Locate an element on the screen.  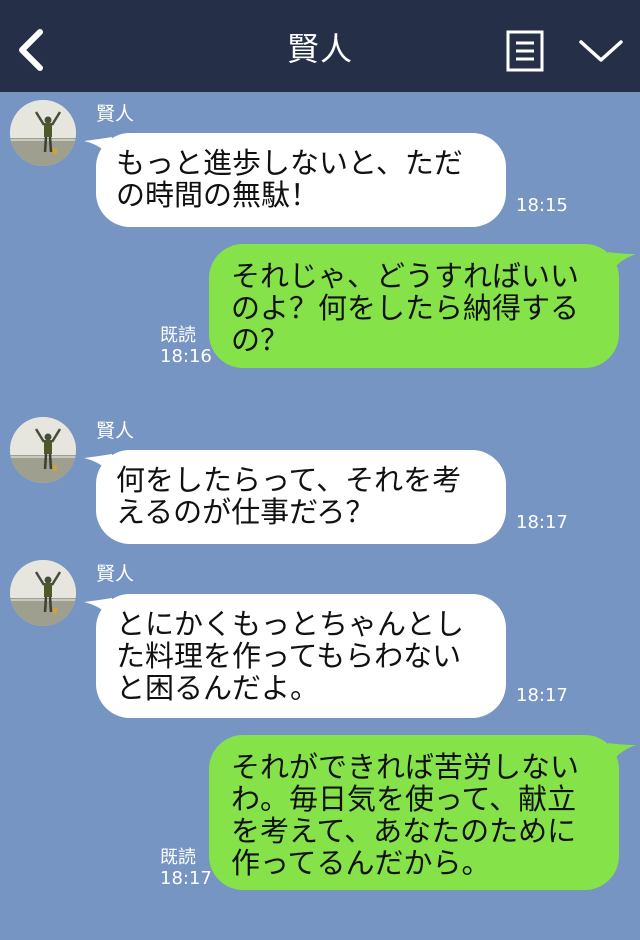
chevron-down-icon is located at coordinates (601, 51).